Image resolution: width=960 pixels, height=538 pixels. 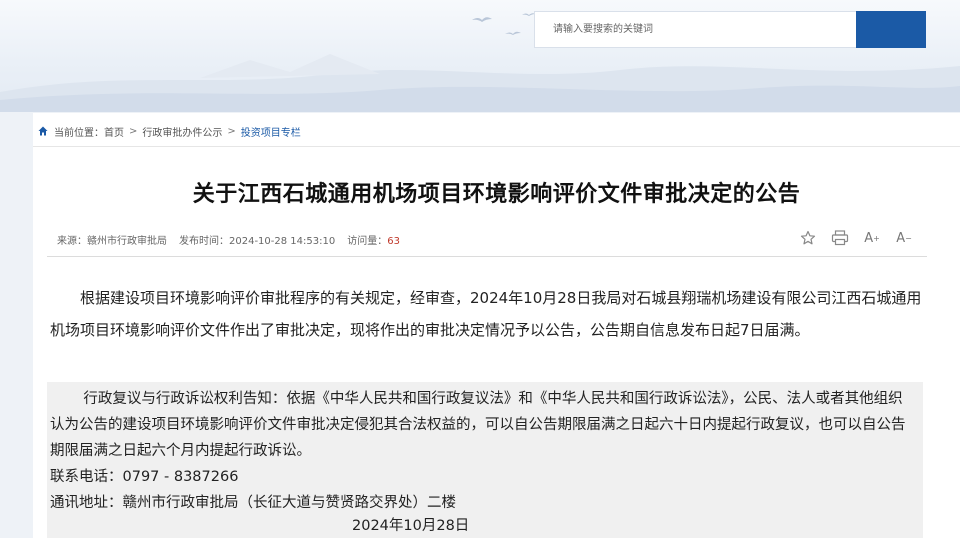 I want to click on breadcrumb-link-approvals: 行政审批办件公示, so click(x=182, y=131).